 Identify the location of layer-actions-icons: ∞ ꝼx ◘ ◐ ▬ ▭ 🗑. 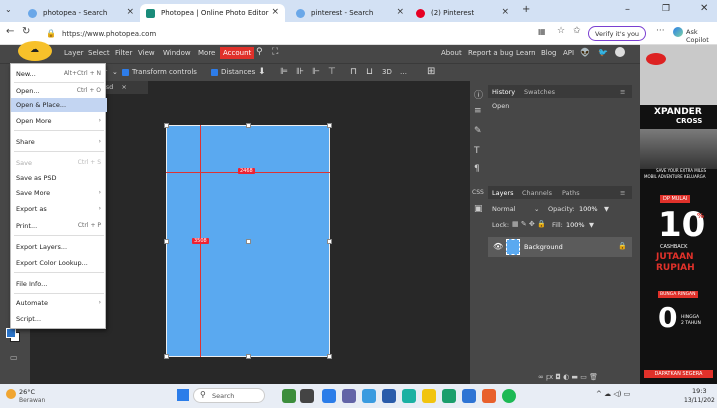
(568, 377).